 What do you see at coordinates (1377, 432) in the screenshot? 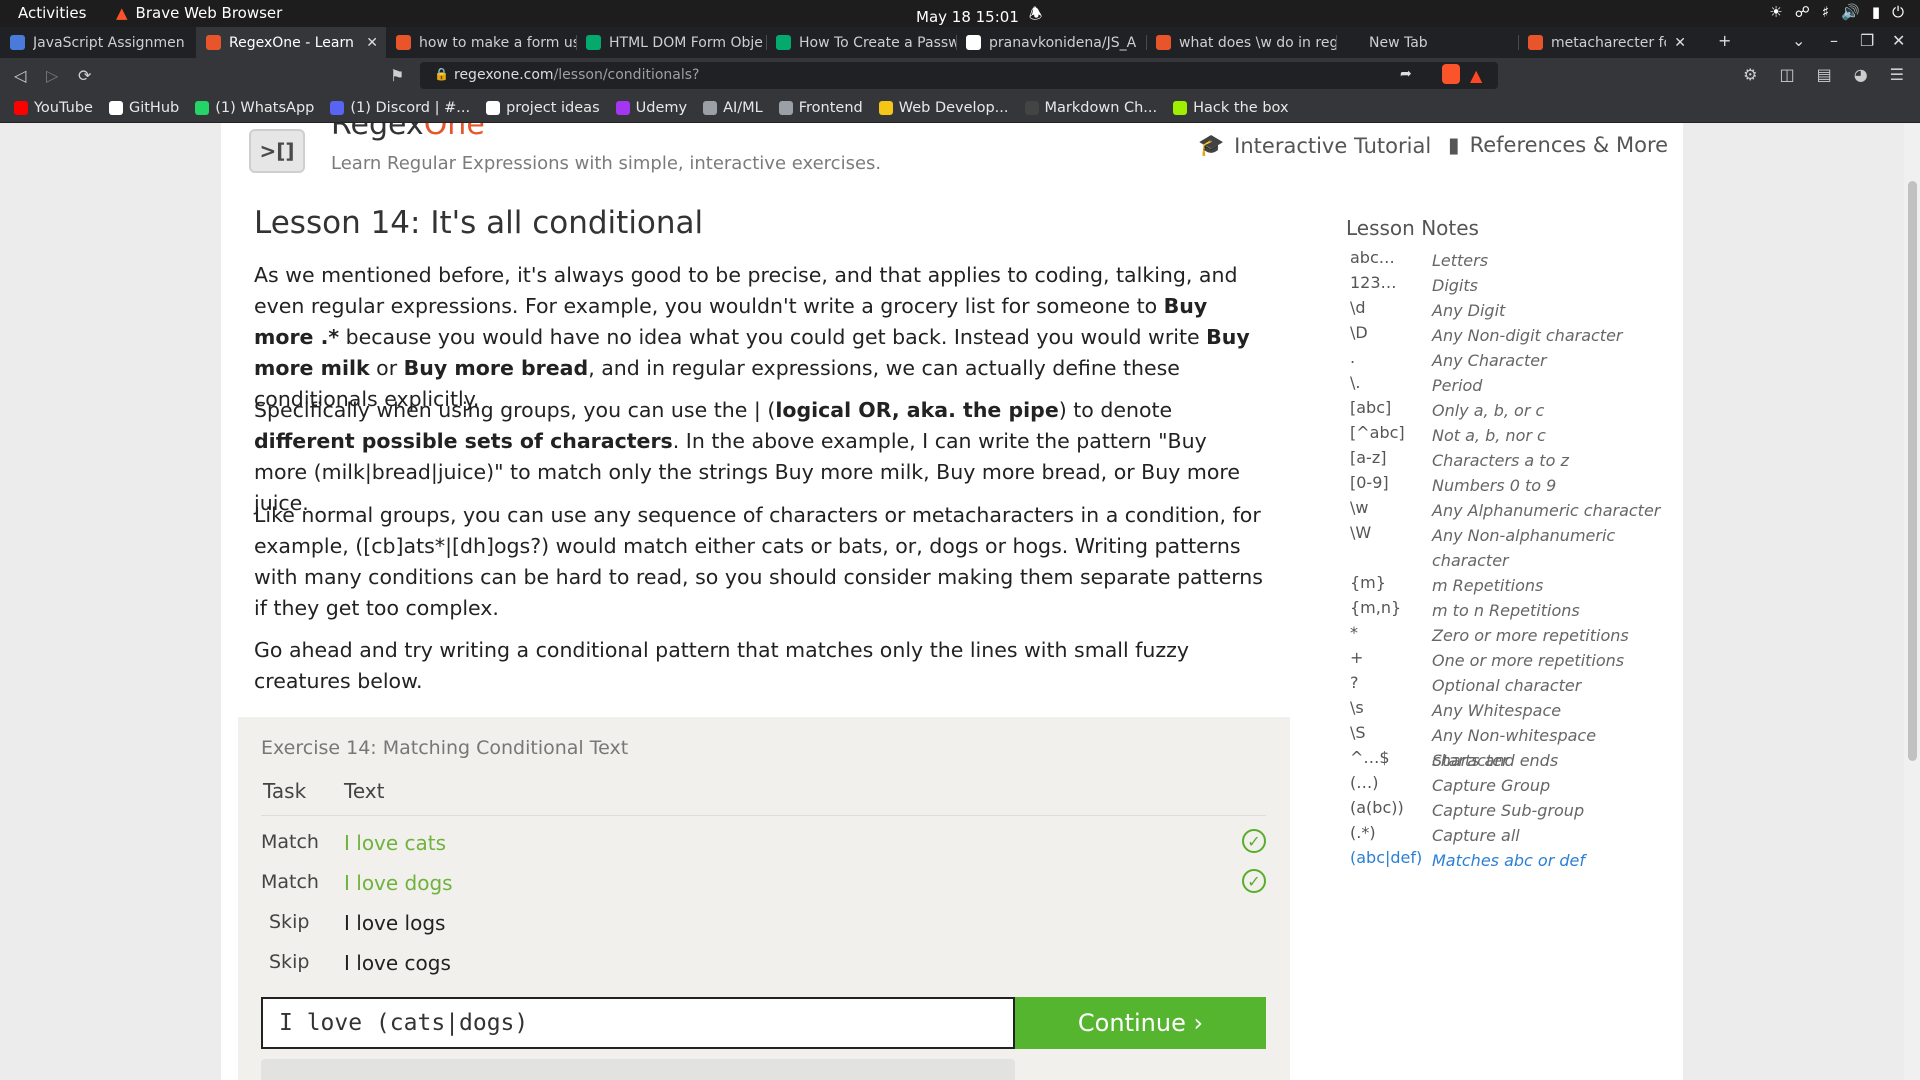
I see `note-key: [^abc]` at bounding box center [1377, 432].